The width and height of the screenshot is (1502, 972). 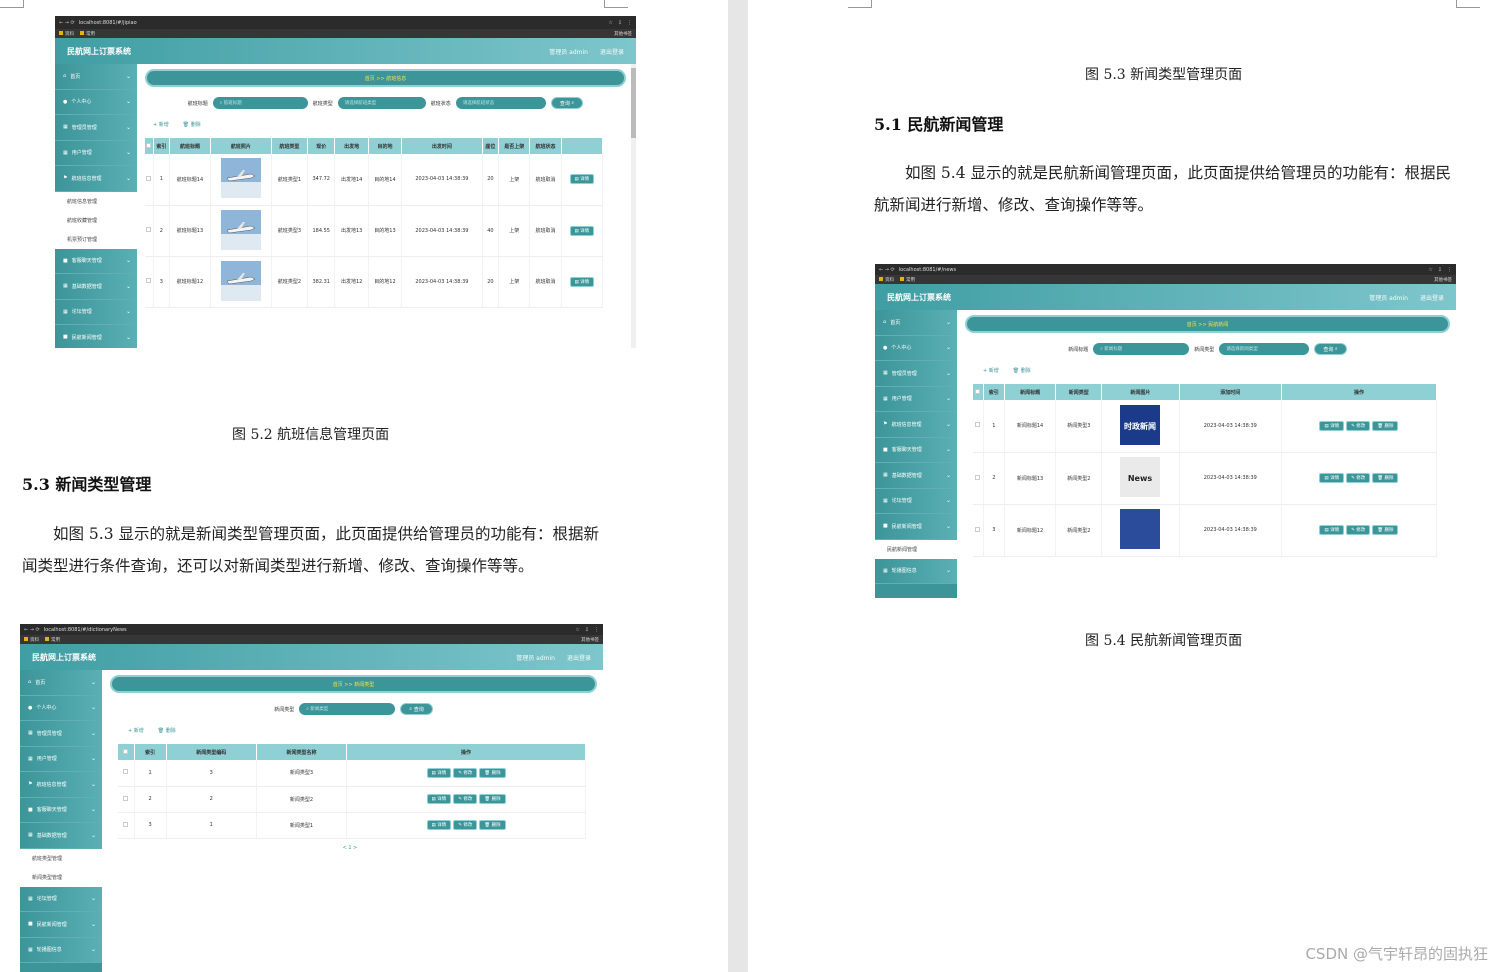 What do you see at coordinates (1264, 349) in the screenshot?
I see `news-type-select: 请选择新闻类型` at bounding box center [1264, 349].